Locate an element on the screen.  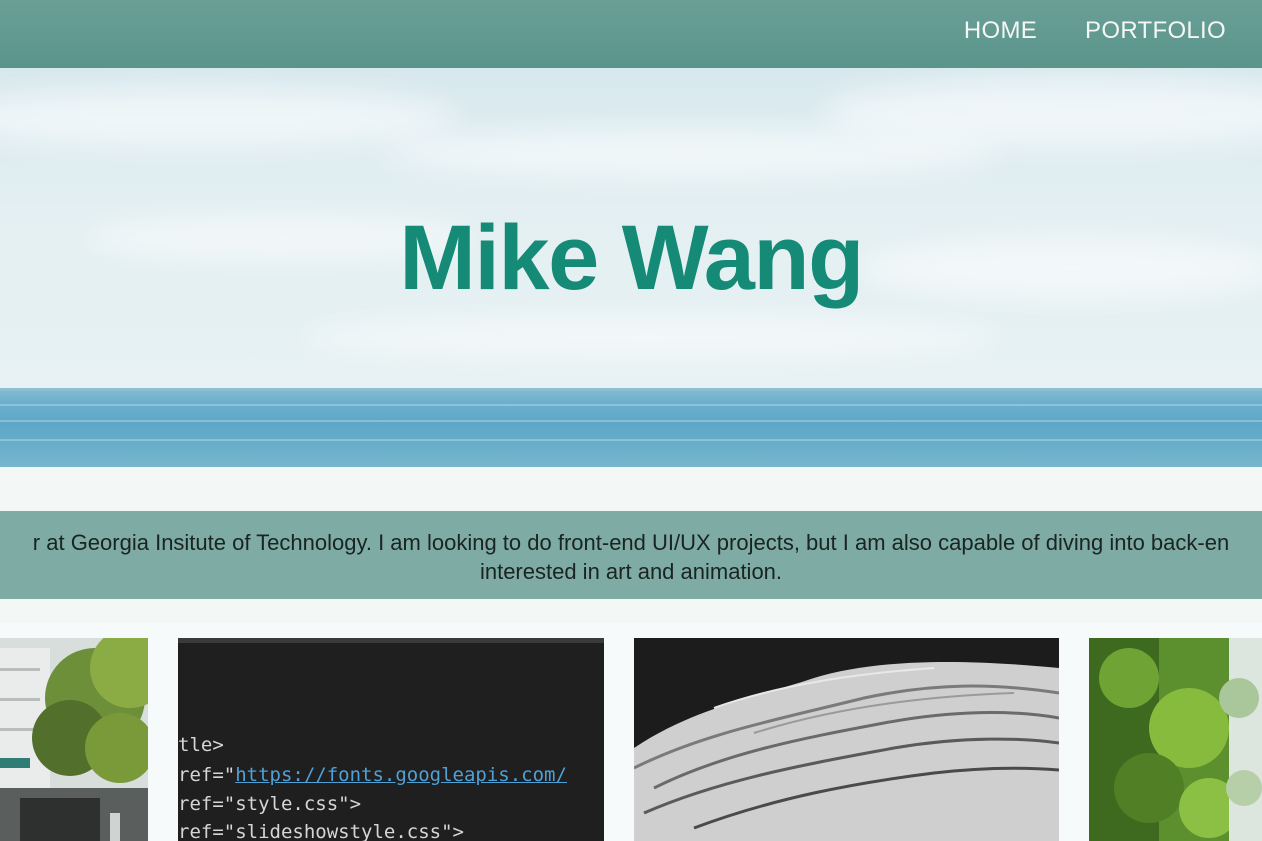
code-url-link: https://fonts.googleapis.com/ is located at coordinates (401, 775).